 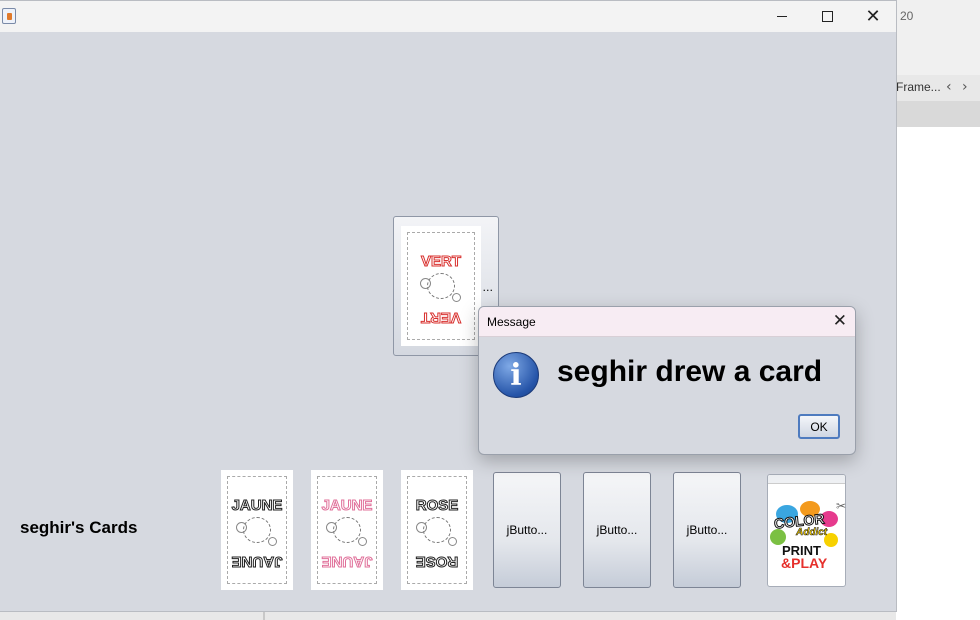 I want to click on dialog-title-bar: Message ✕, so click(x=667, y=322).